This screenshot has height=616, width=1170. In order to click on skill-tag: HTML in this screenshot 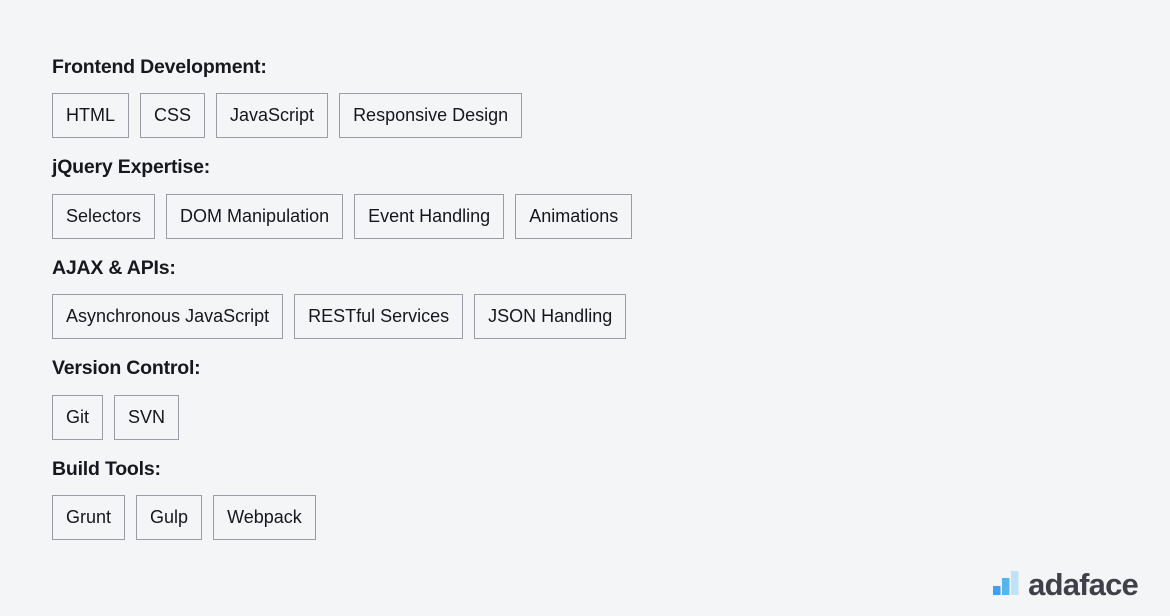, I will do `click(90, 116)`.